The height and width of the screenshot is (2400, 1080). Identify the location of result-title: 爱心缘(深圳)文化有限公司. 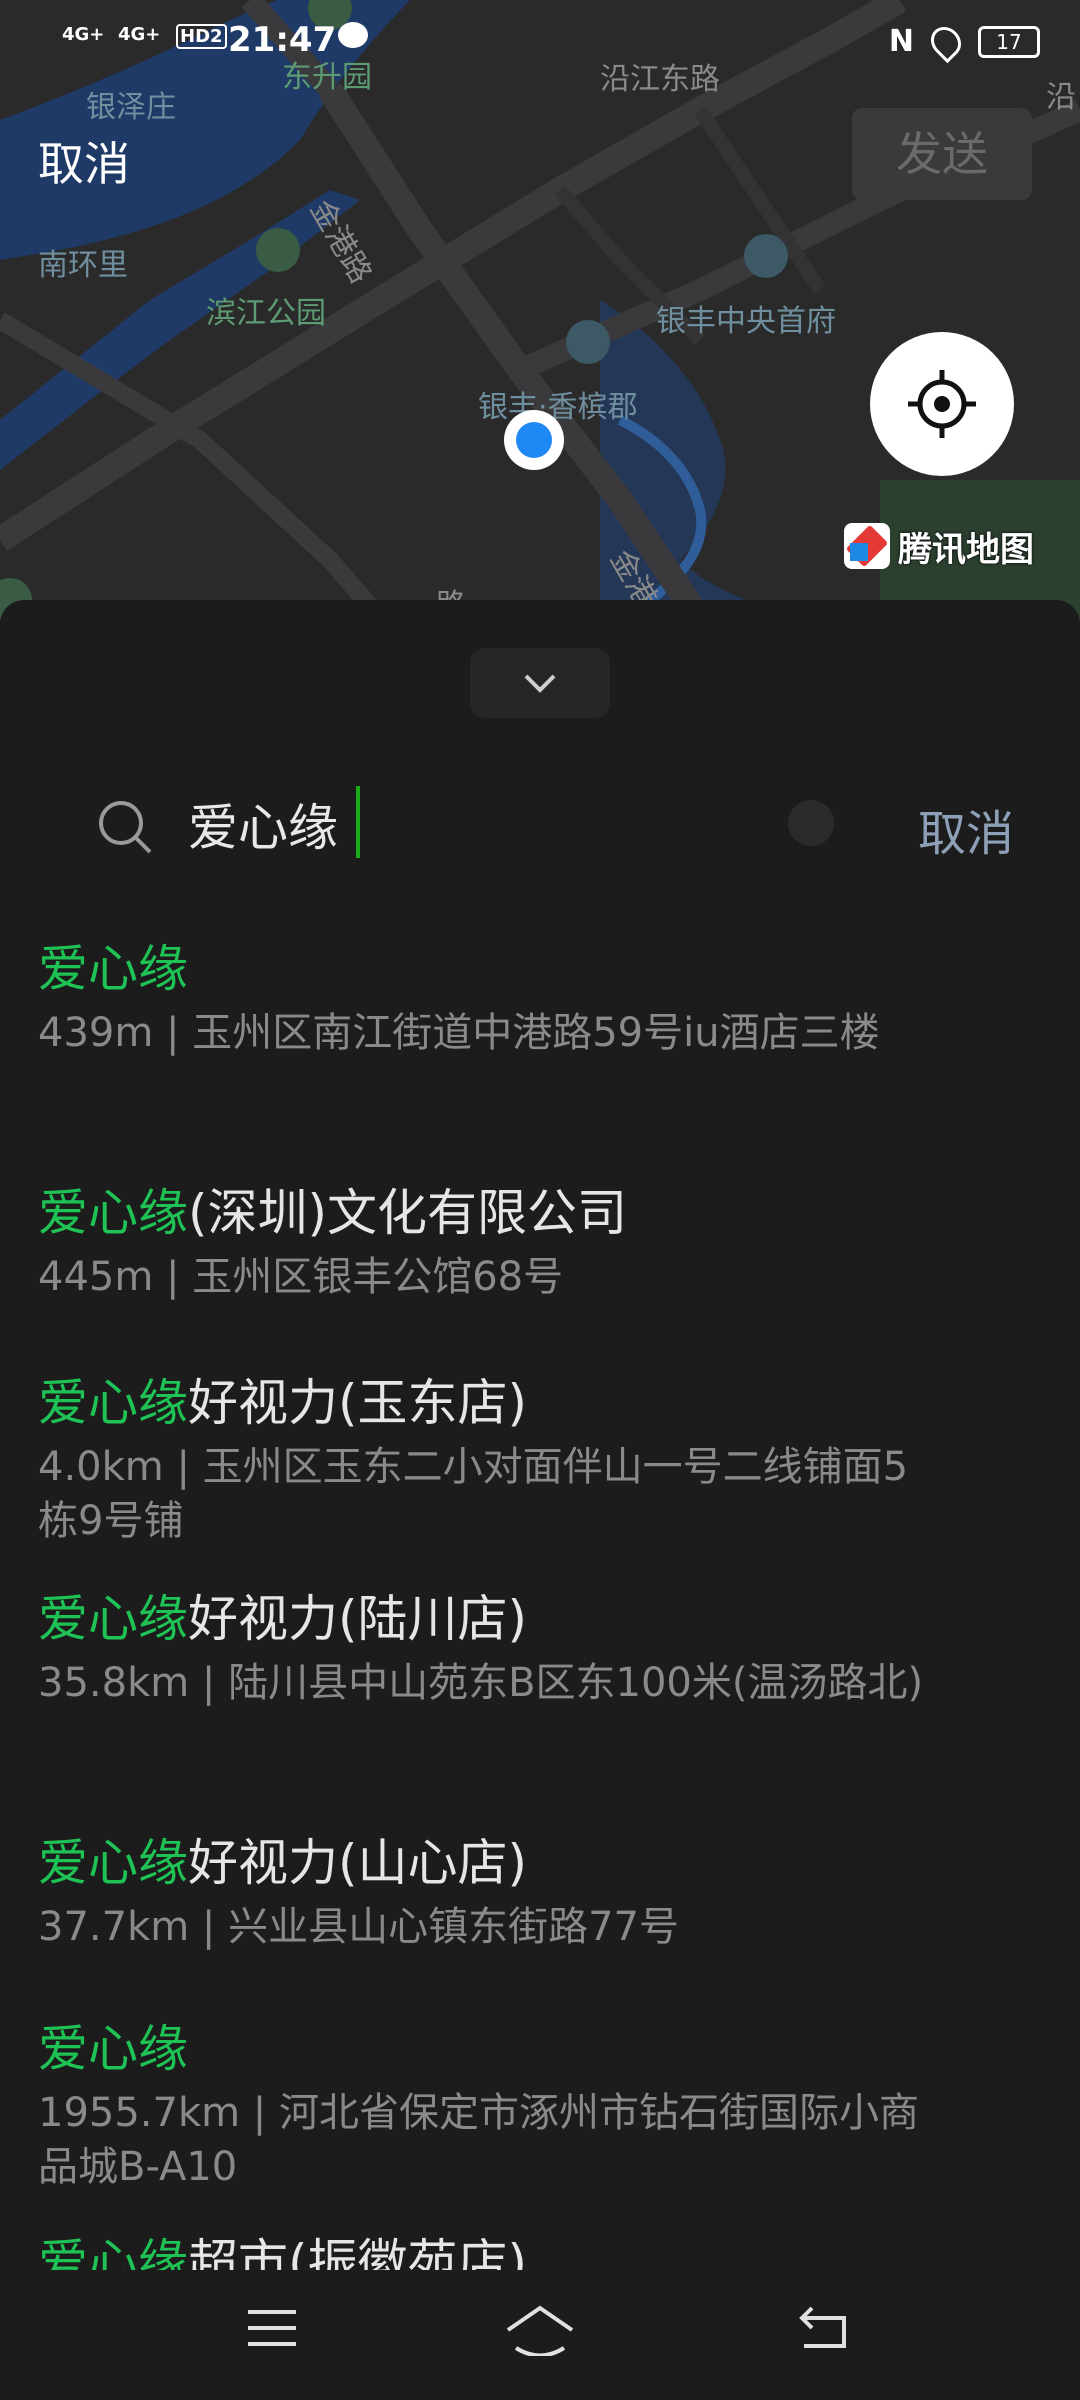
(538, 1213).